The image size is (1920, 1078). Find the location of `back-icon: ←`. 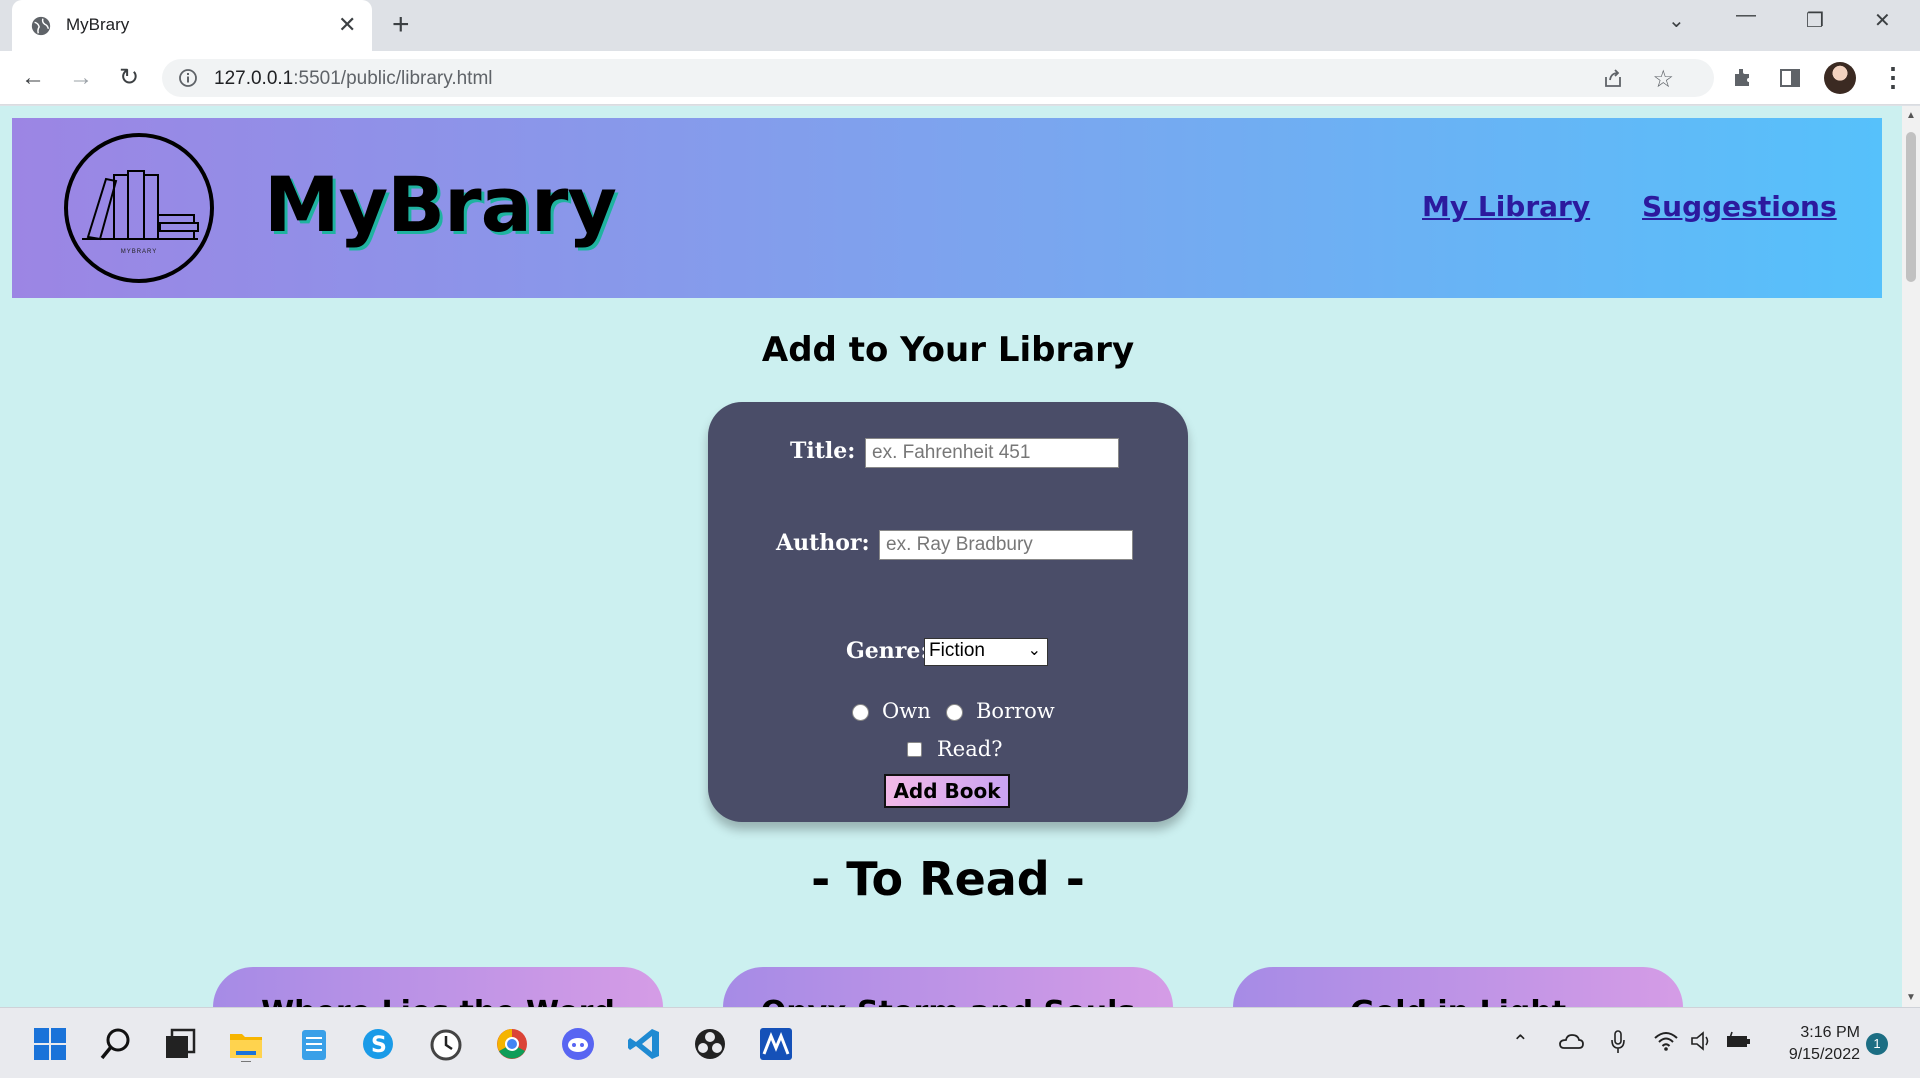

back-icon: ← is located at coordinates (33, 78).